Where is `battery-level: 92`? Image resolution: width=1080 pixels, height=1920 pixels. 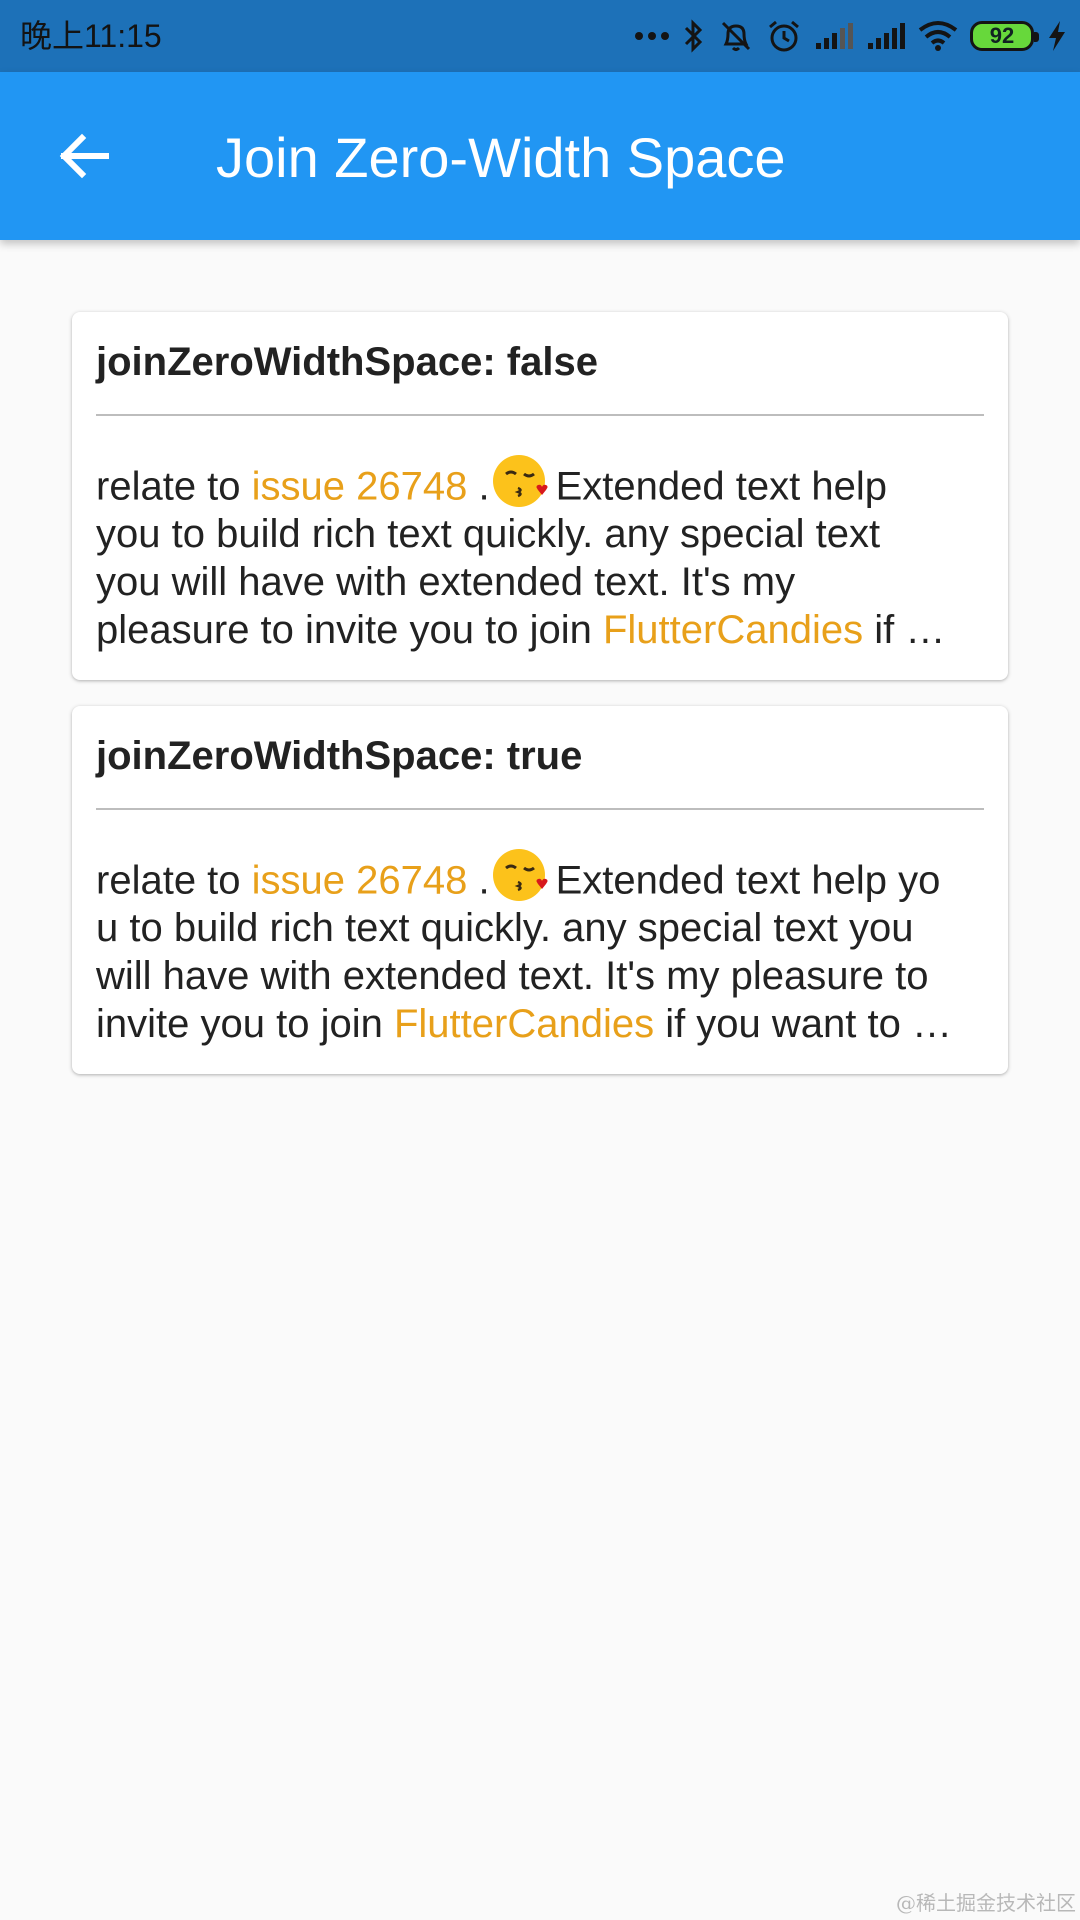 battery-level: 92 is located at coordinates (1002, 35).